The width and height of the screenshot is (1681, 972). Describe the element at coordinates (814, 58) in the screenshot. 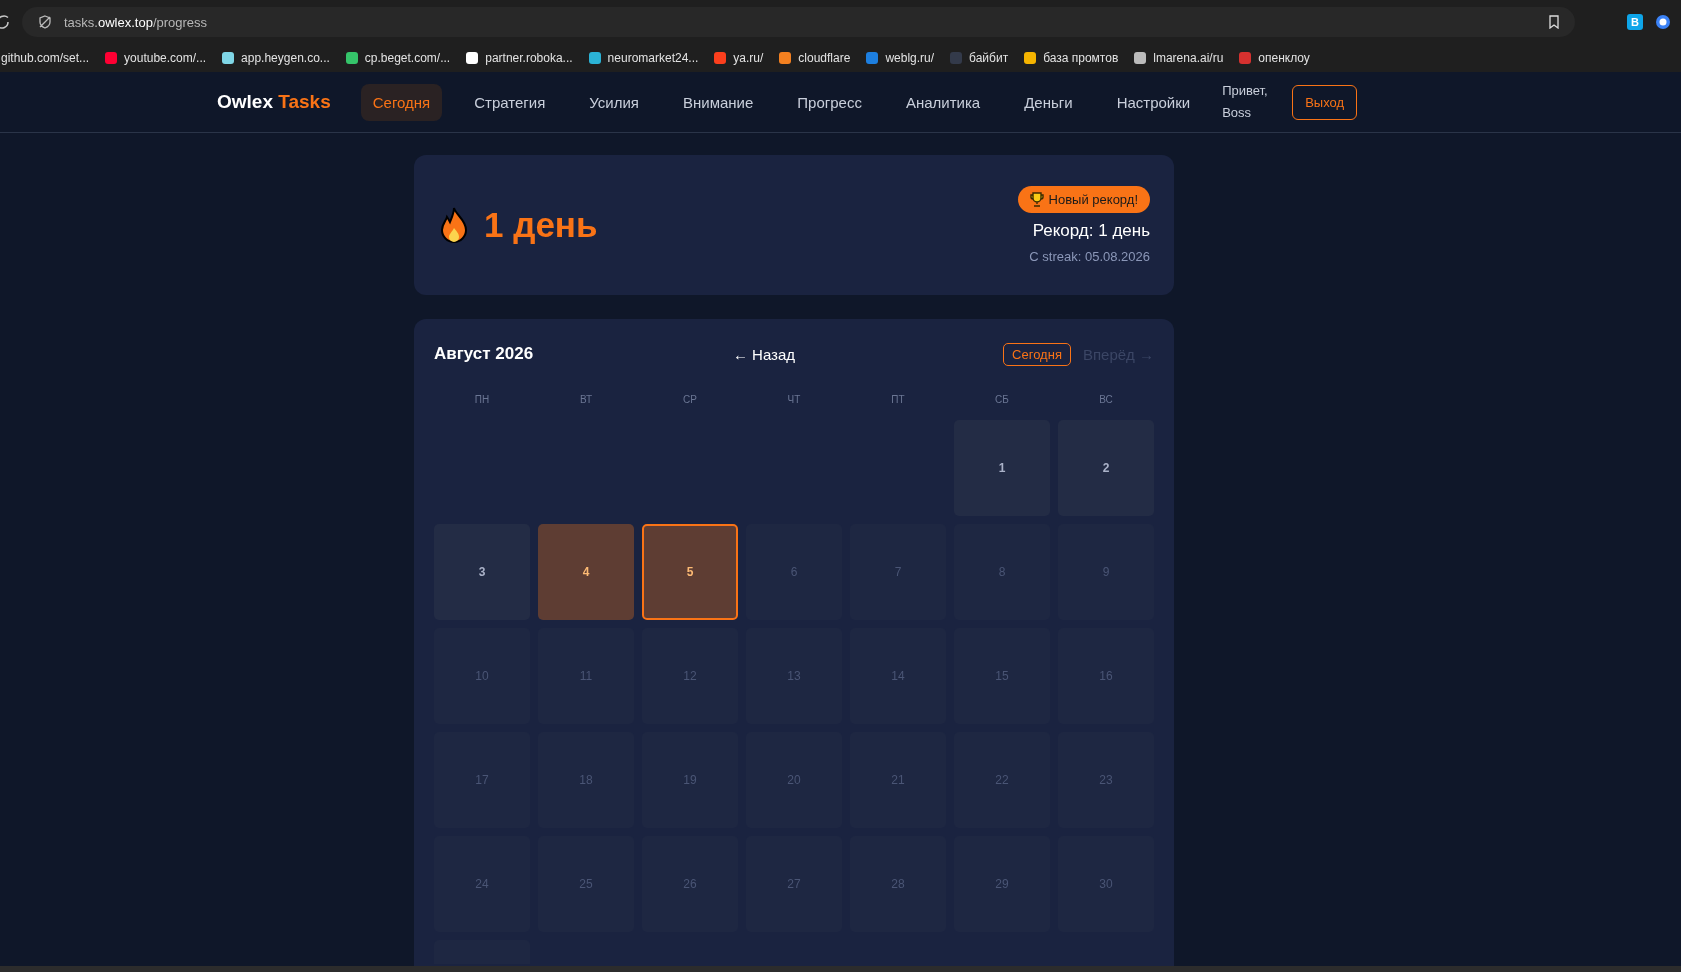

I see `bookmark-item: cloudflare` at that location.